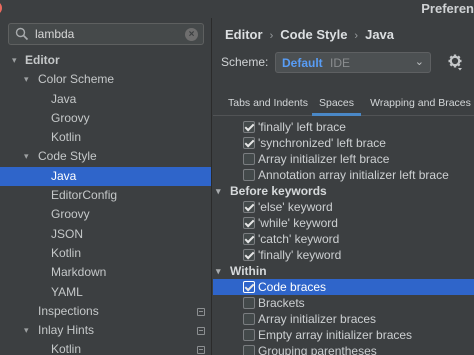 Image resolution: width=474 pixels, height=355 pixels. Describe the element at coordinates (335, 335) in the screenshot. I see `setting-label: Empty array initializer braces` at that location.